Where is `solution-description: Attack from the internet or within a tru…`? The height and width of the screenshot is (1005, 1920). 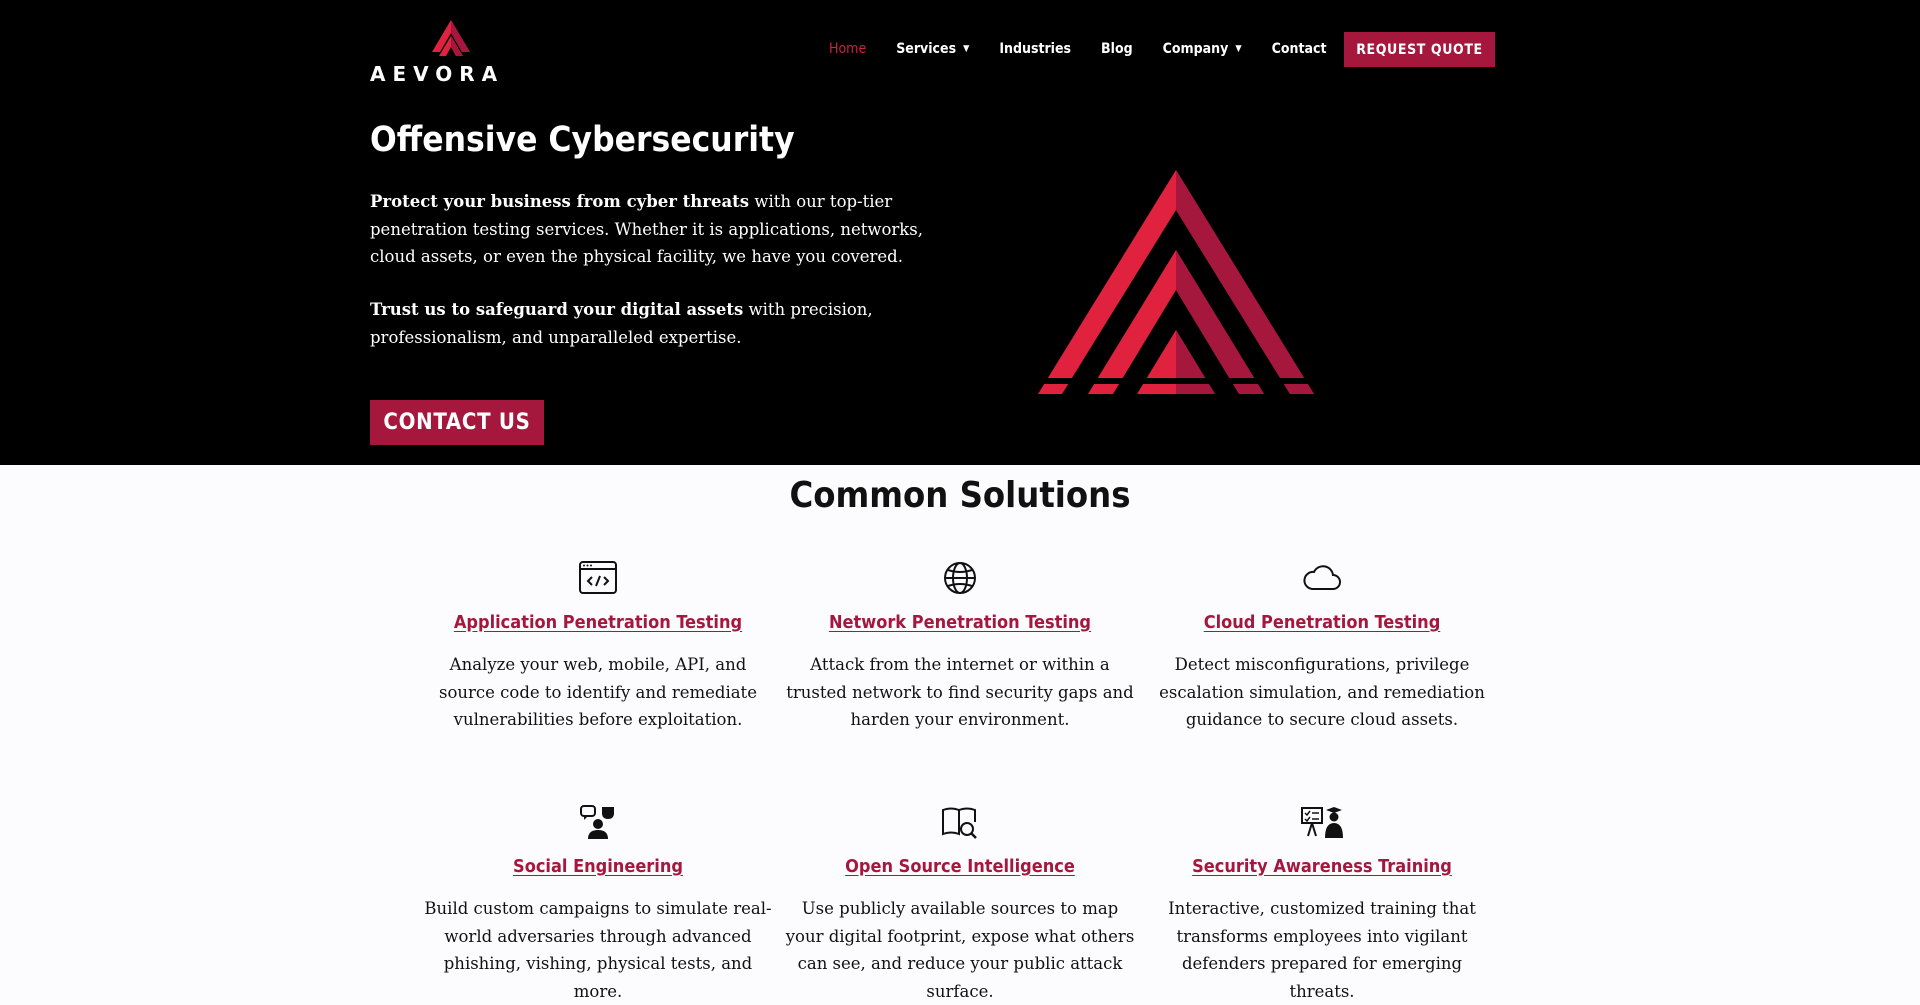 solution-description: Attack from the internet or within a tru… is located at coordinates (960, 692).